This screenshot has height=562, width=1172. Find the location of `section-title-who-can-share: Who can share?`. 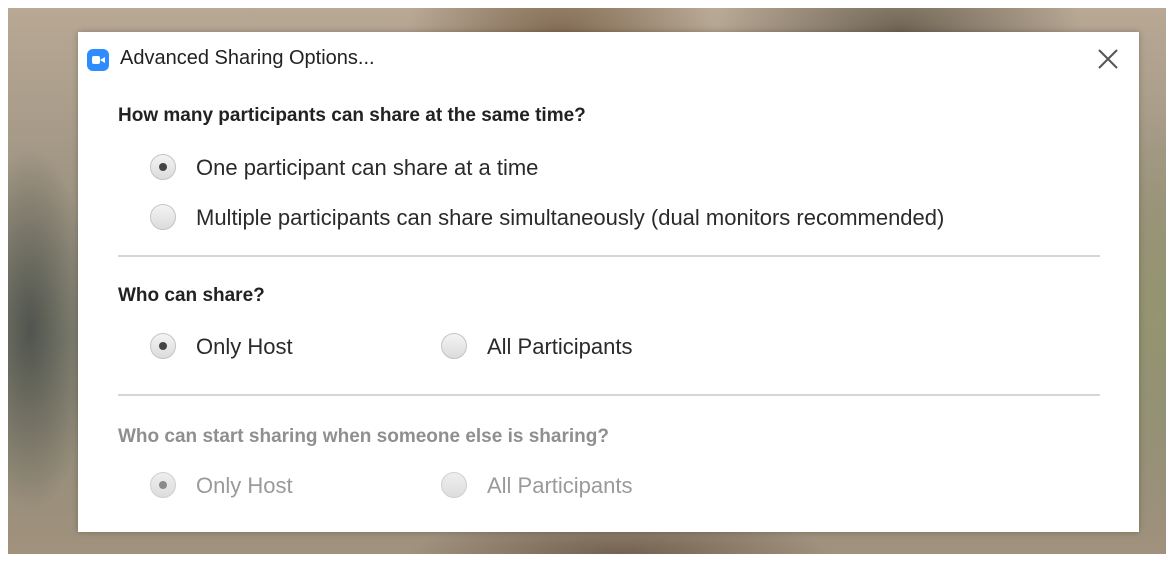

section-title-who-can-share: Who can share? is located at coordinates (191, 295).